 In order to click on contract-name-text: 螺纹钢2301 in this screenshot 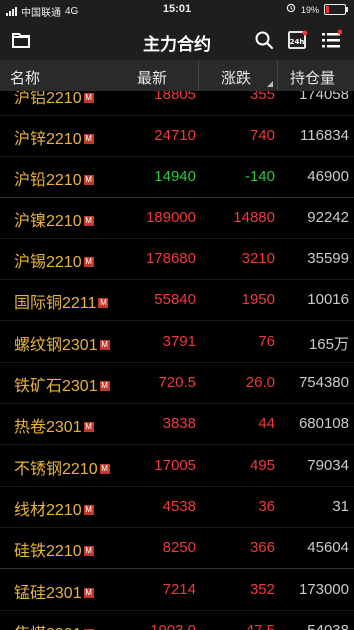, I will do `click(56, 345)`.